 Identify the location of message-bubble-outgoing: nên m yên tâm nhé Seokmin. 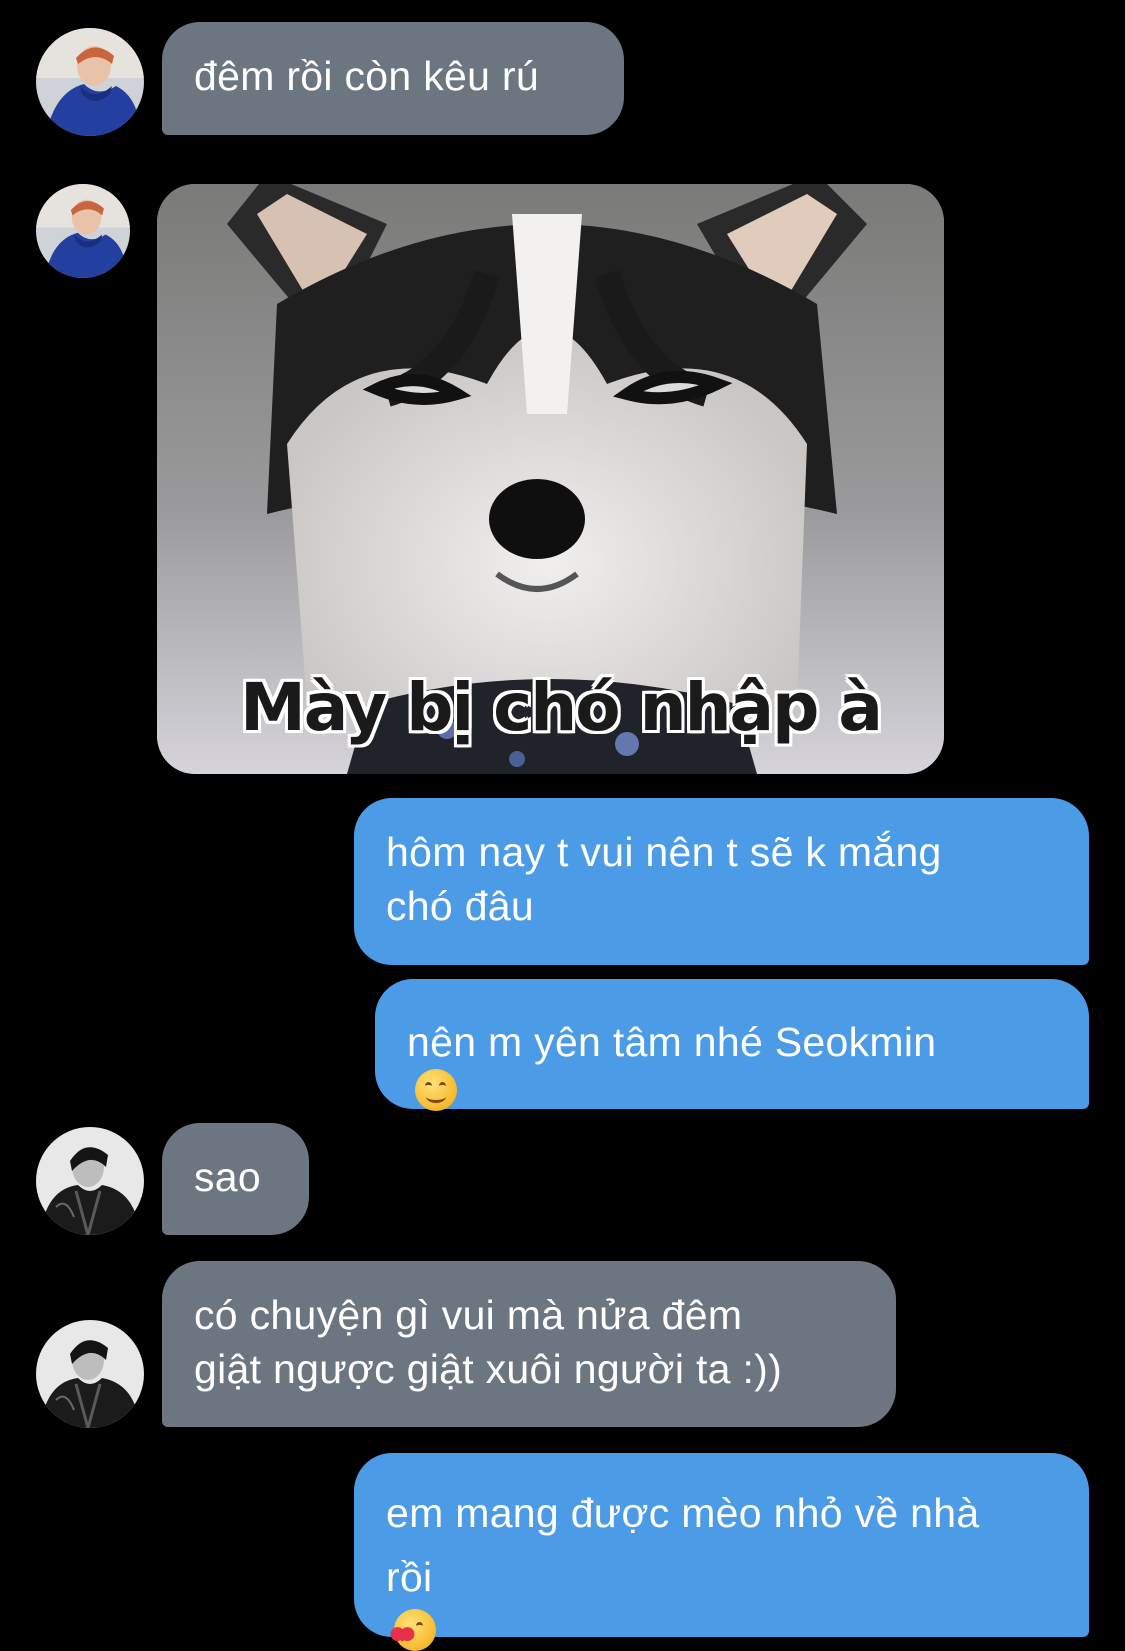
(732, 1045).